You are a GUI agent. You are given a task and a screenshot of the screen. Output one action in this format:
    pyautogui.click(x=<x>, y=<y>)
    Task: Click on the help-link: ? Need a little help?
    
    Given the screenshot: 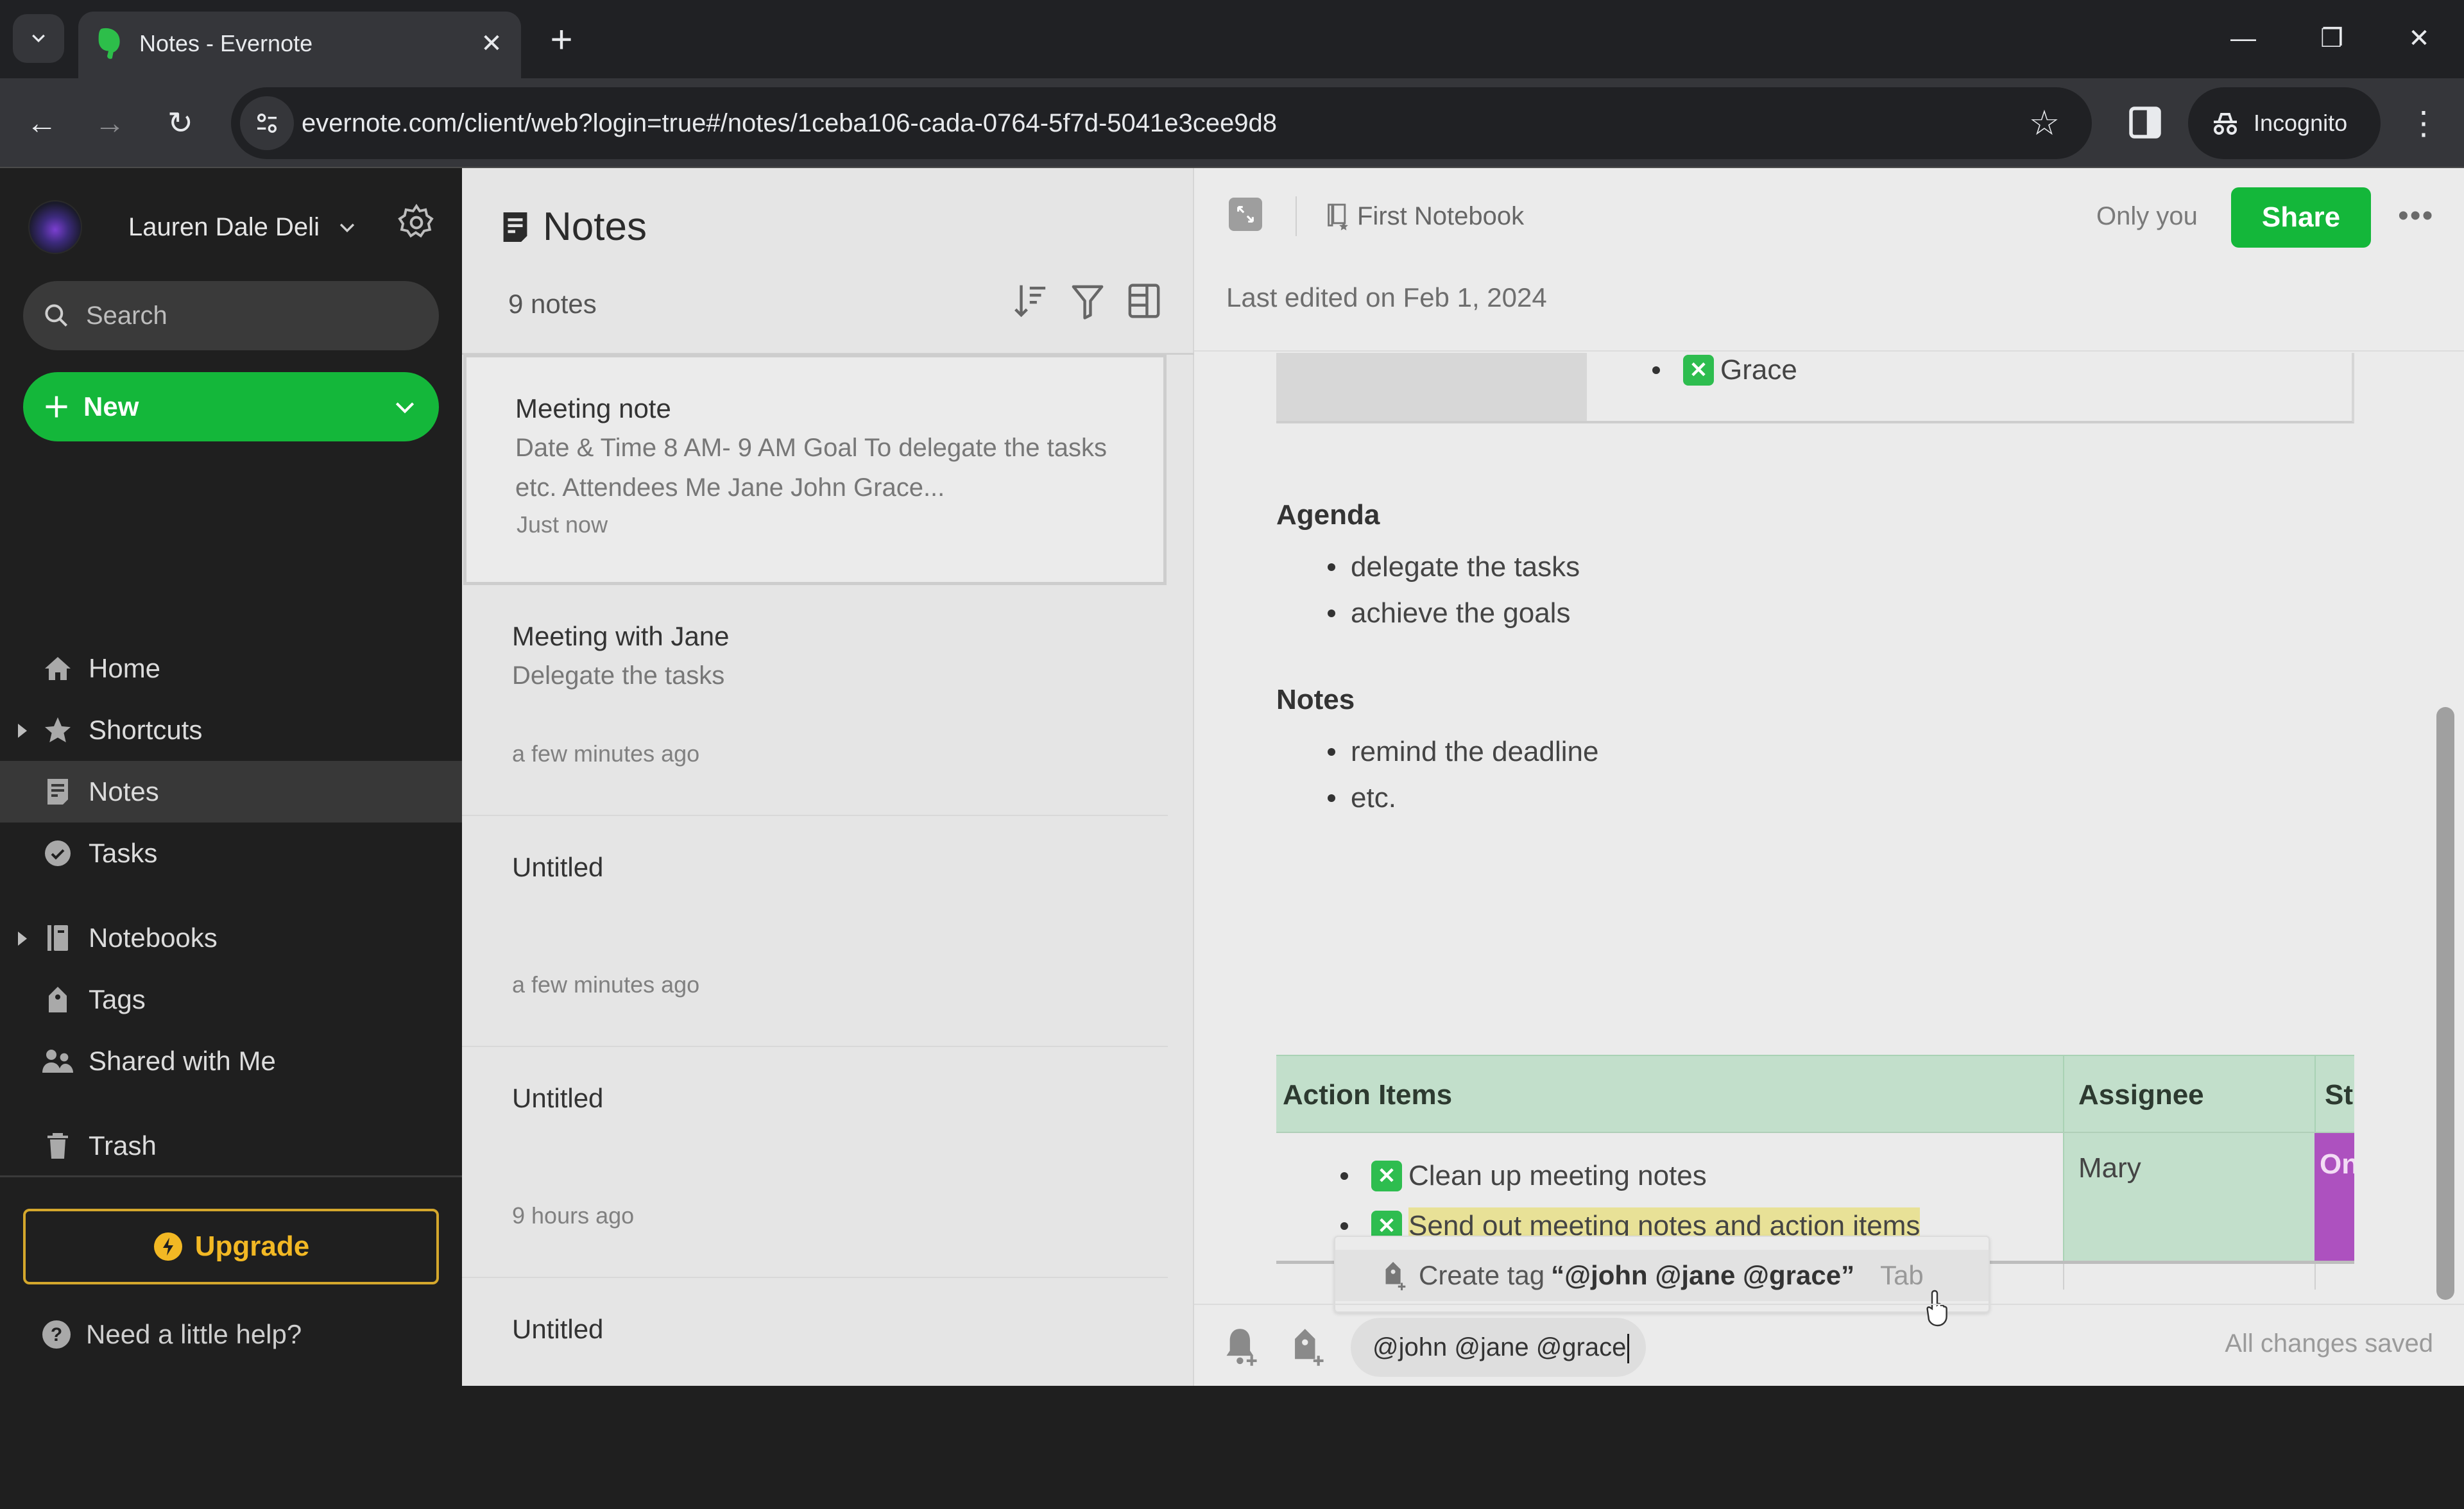 What is the action you would take?
    pyautogui.click(x=172, y=1334)
    